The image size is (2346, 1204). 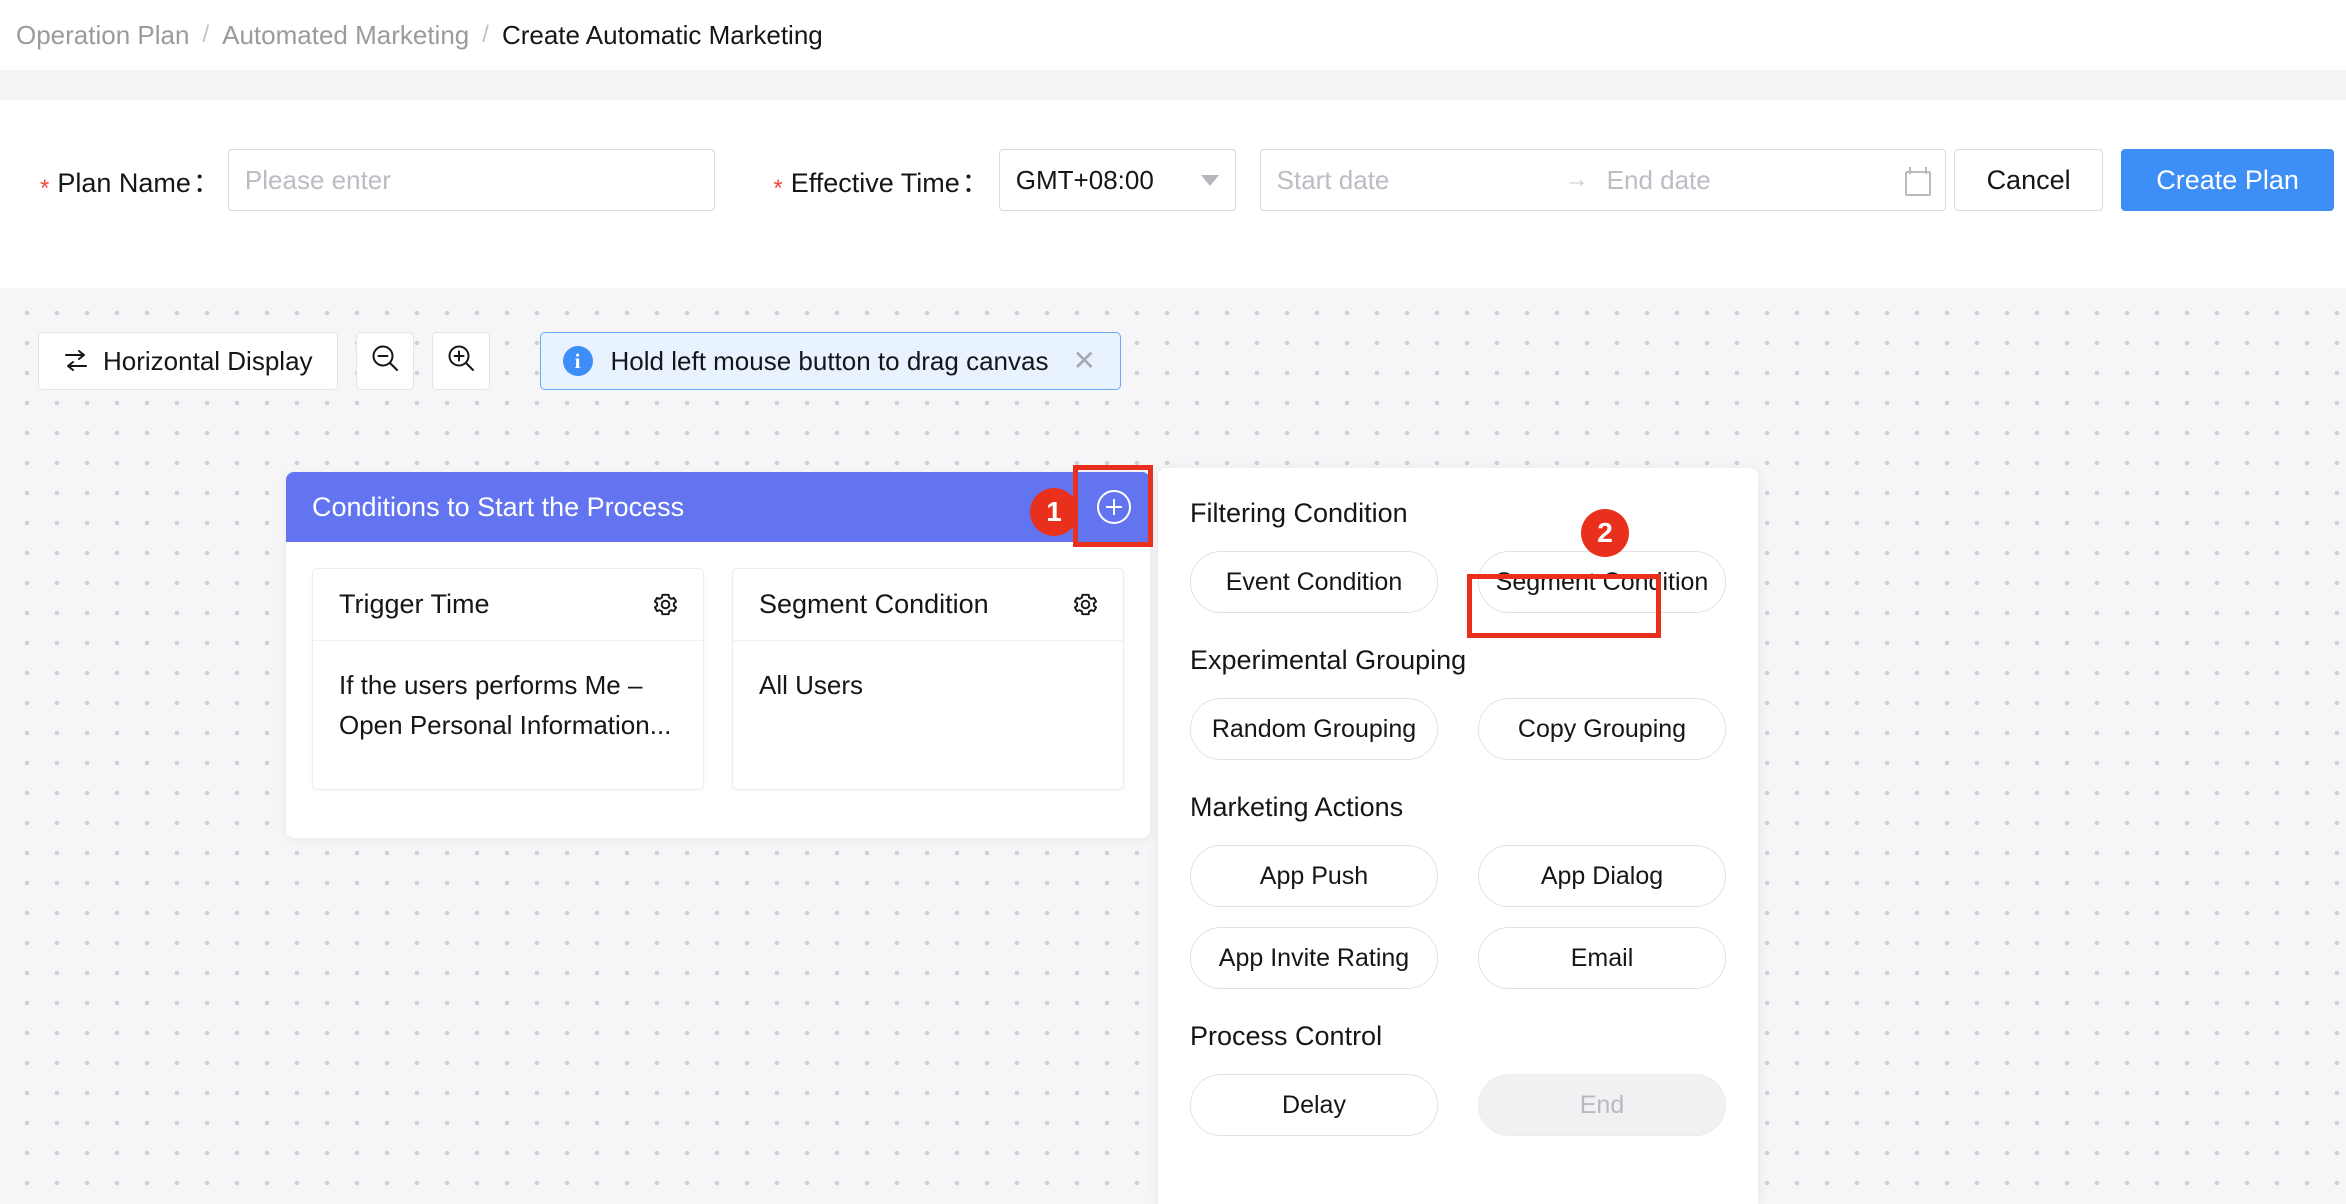 I want to click on plan-name-label-text: Plan Name, so click(x=124, y=182).